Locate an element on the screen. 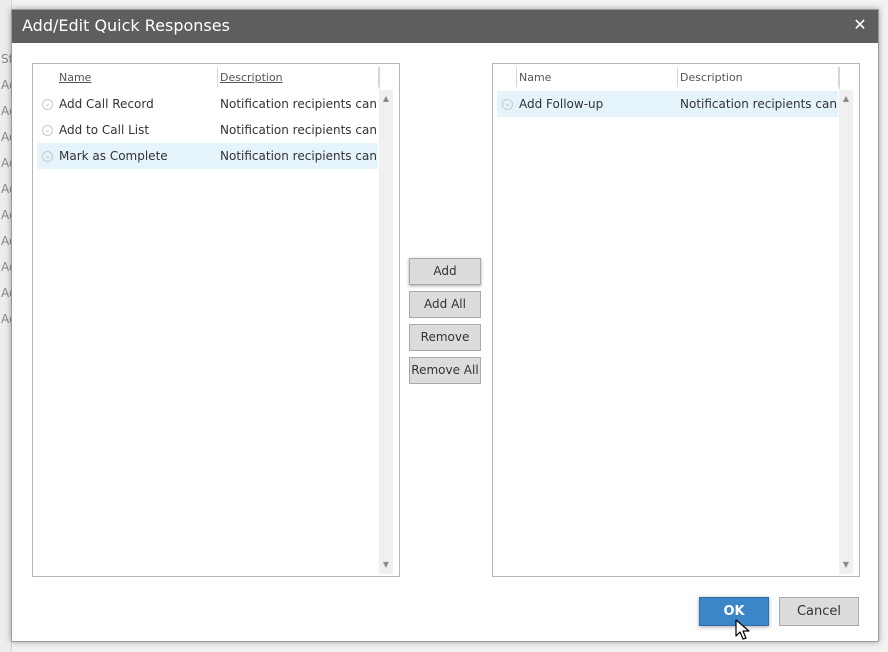 This screenshot has height=652, width=888. dialog-titlebar: Add/Edit Quick Responses ✕ is located at coordinates (445, 26).